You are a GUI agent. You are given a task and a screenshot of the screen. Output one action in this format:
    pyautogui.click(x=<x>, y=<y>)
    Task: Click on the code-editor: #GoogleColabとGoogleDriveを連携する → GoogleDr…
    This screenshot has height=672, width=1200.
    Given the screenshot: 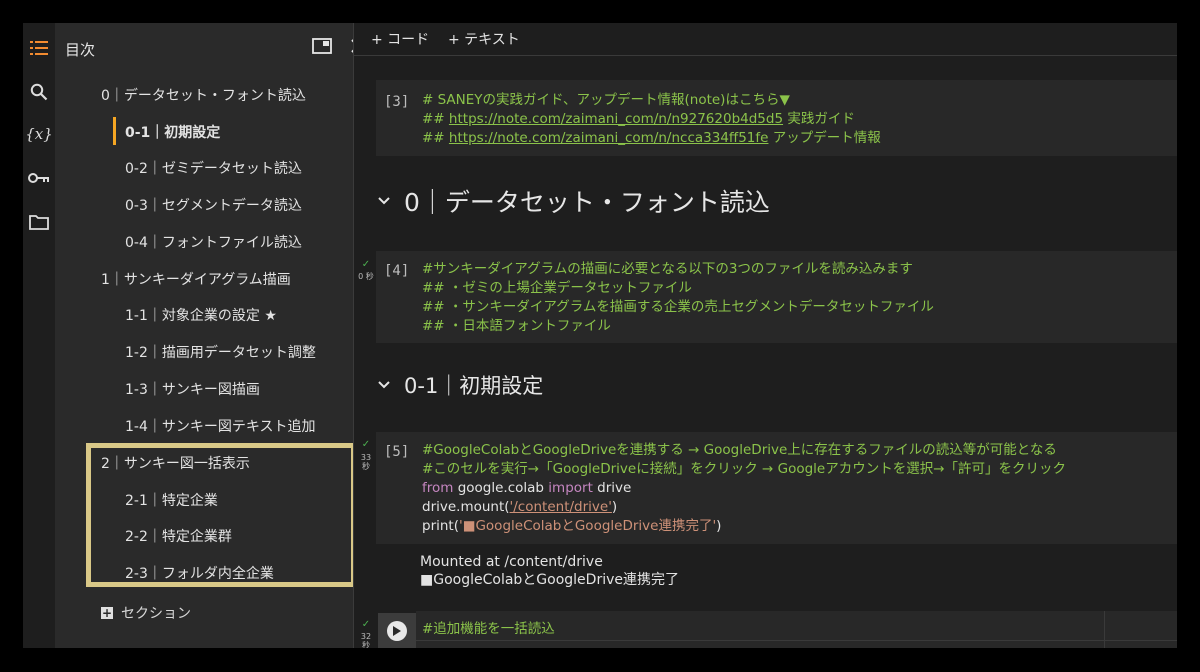 What is the action you would take?
    pyautogui.click(x=744, y=488)
    